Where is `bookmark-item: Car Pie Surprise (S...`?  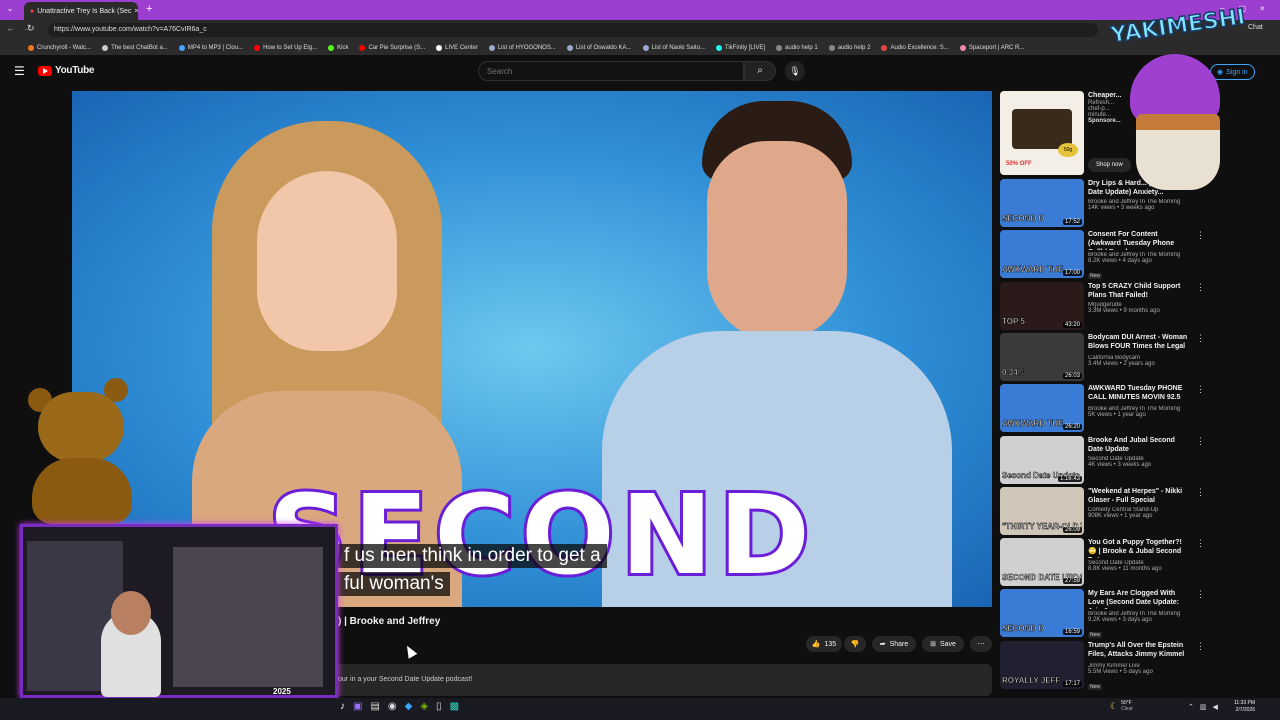 bookmark-item: Car Pie Surprise (S... is located at coordinates (392, 47).